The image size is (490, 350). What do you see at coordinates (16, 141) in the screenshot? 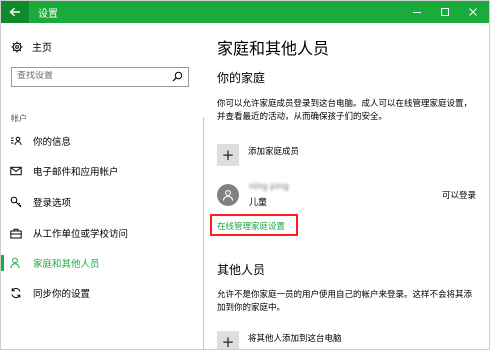
I see `contact-card-icon` at bounding box center [16, 141].